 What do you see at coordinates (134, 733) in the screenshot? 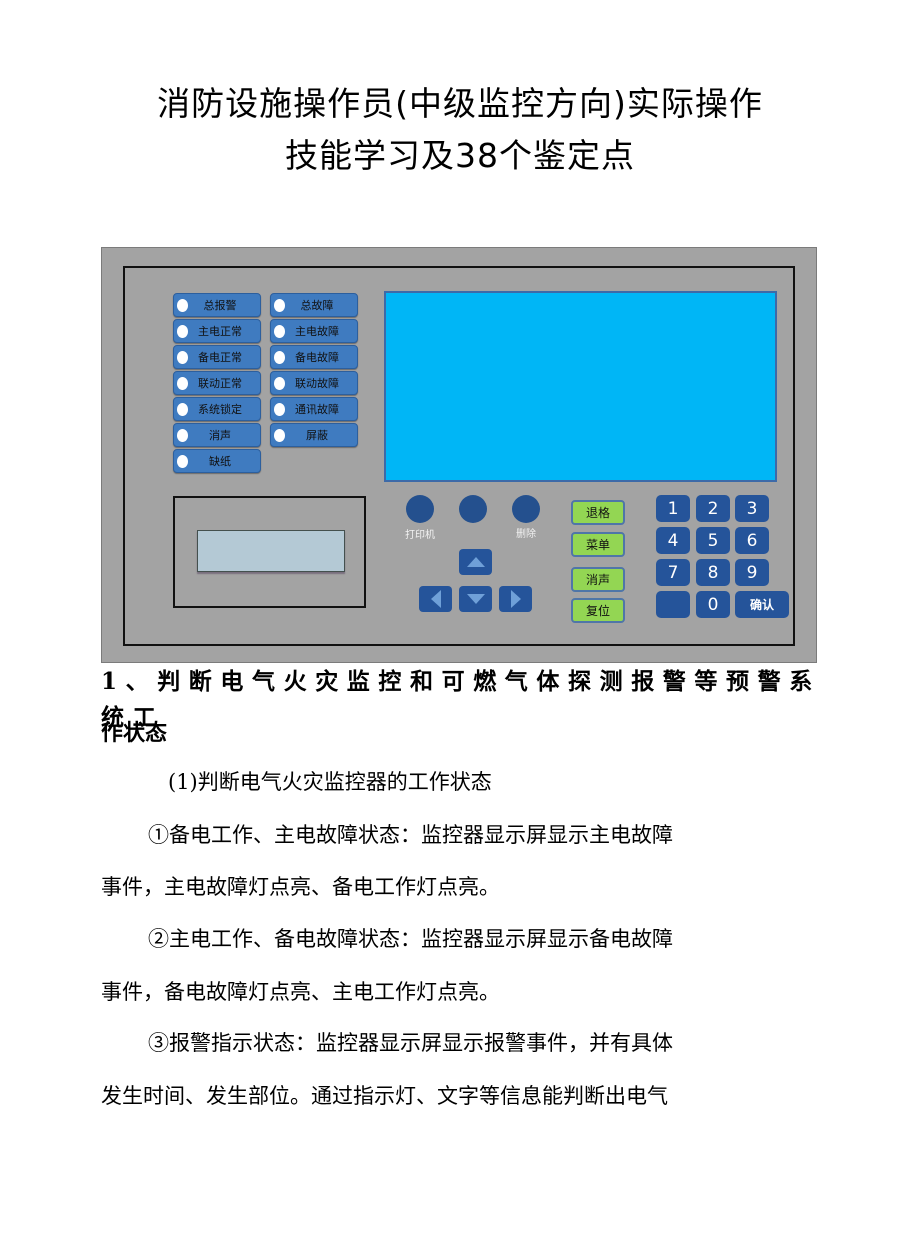
I see `section-heading-continued: 作状态` at bounding box center [134, 733].